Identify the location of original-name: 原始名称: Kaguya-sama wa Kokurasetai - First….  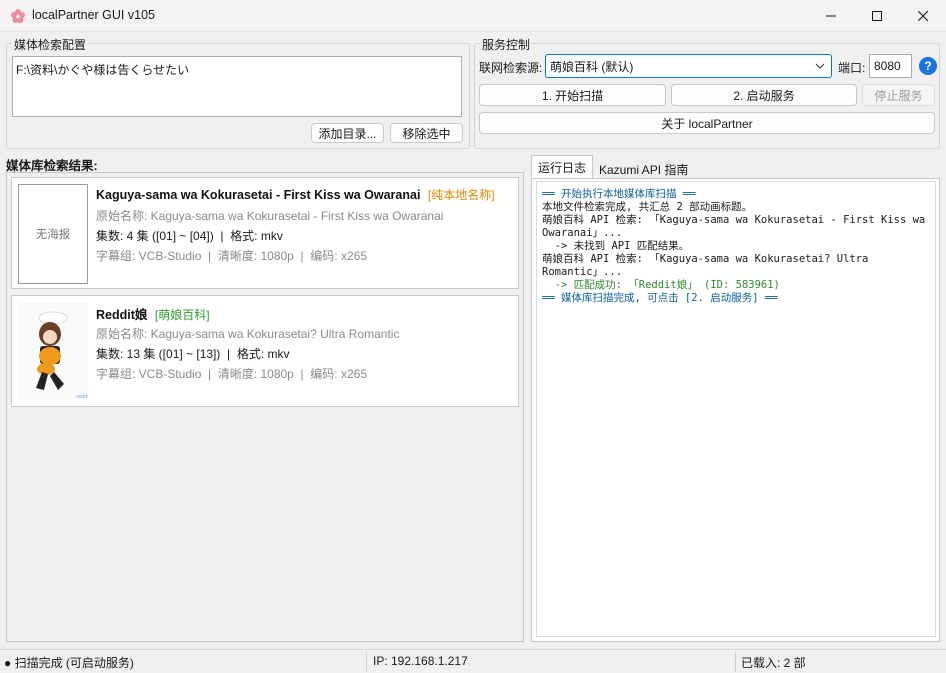
(270, 216).